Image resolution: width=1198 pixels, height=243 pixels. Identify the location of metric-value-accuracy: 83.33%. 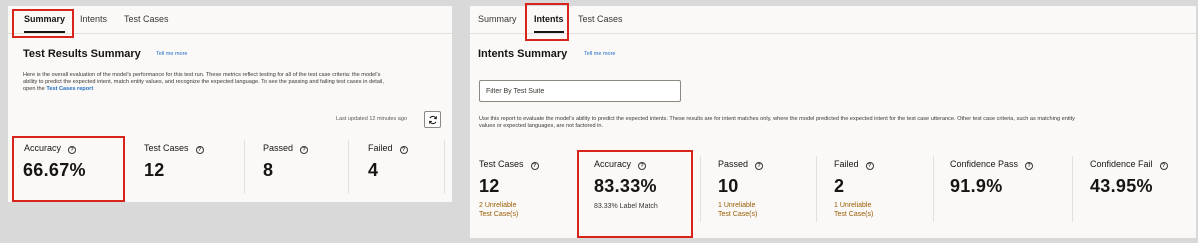
(625, 186).